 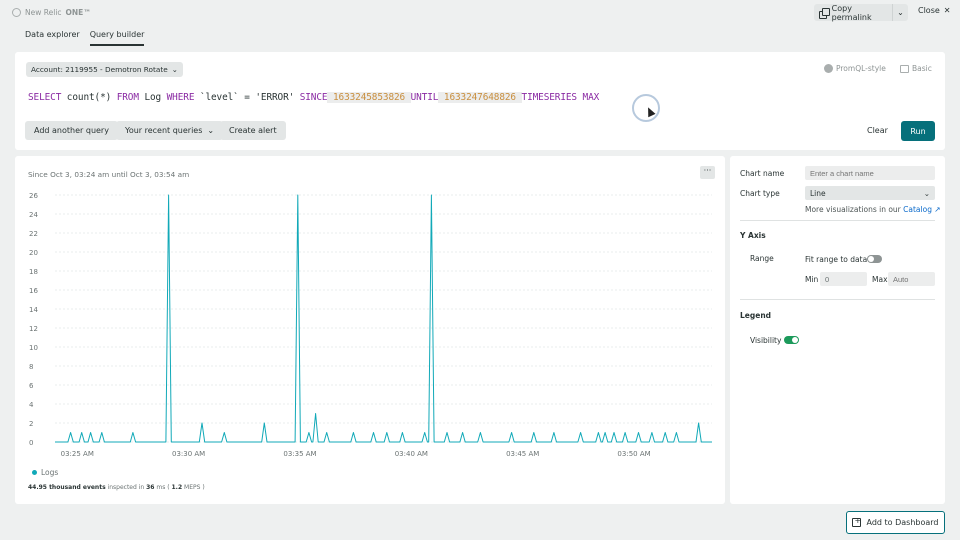 What do you see at coordinates (480, 97) in the screenshot?
I see `nrql-token: 1633247648826` at bounding box center [480, 97].